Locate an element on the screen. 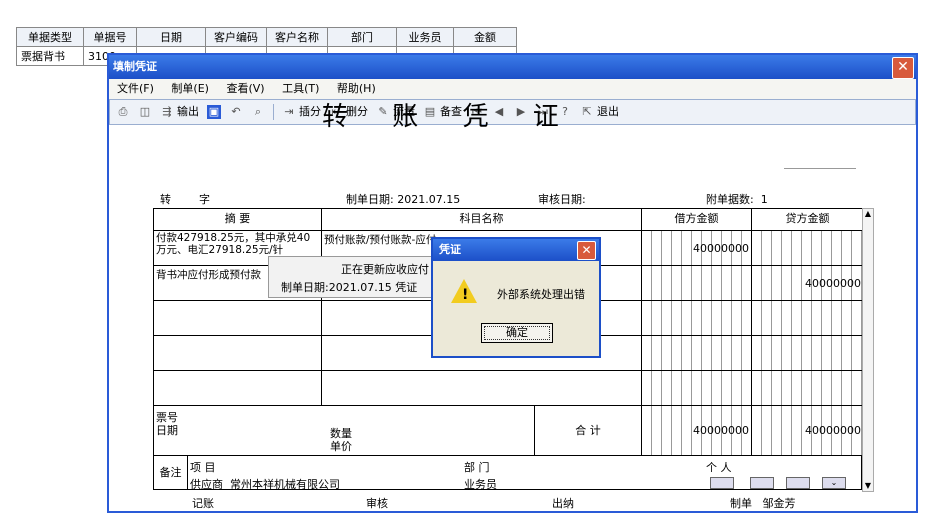  menu-voucher: 制单(E) is located at coordinates (190, 88).